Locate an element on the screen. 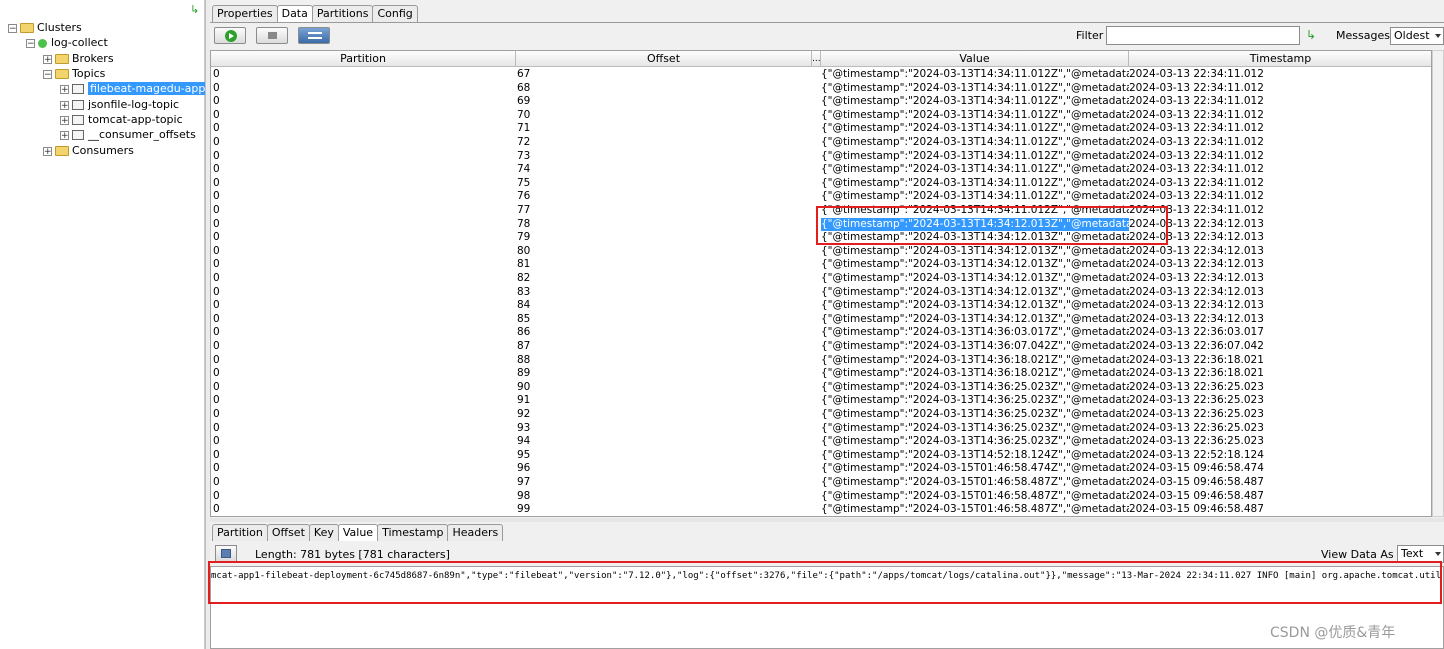 This screenshot has height=649, width=1444. column-header-timestamp: Timestamp is located at coordinates (1280, 59).